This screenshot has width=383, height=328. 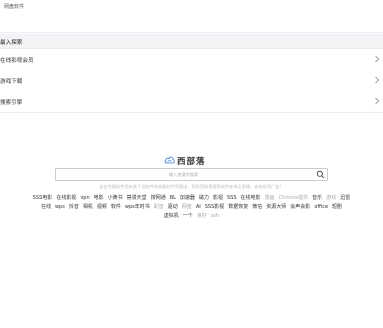 I want to click on tag-link: vpn, so click(x=84, y=198).